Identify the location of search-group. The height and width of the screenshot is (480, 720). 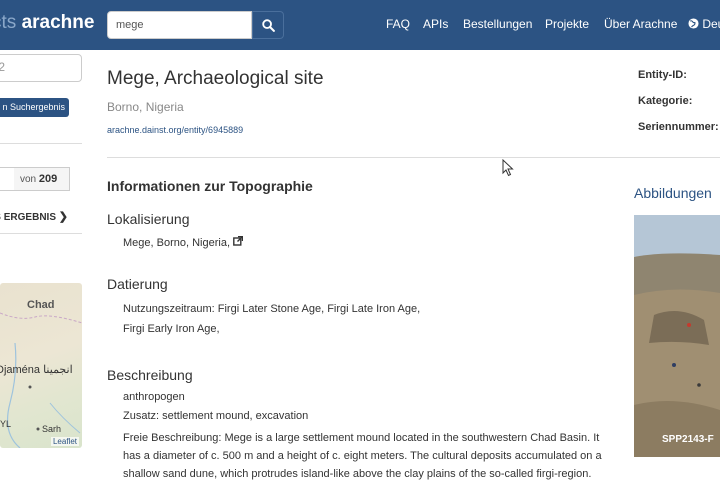
(195, 25).